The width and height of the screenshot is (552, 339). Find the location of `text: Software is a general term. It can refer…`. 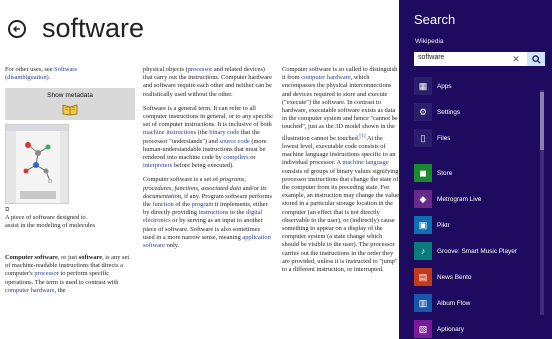

text: Software is a general term. It can refer… is located at coordinates (208, 116).